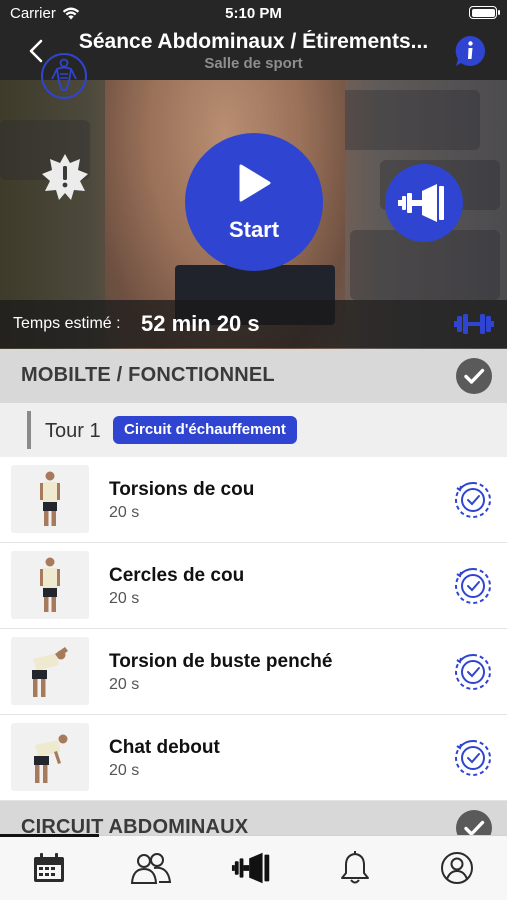 The width and height of the screenshot is (507, 900). I want to click on tab-bar, so click(253, 867).